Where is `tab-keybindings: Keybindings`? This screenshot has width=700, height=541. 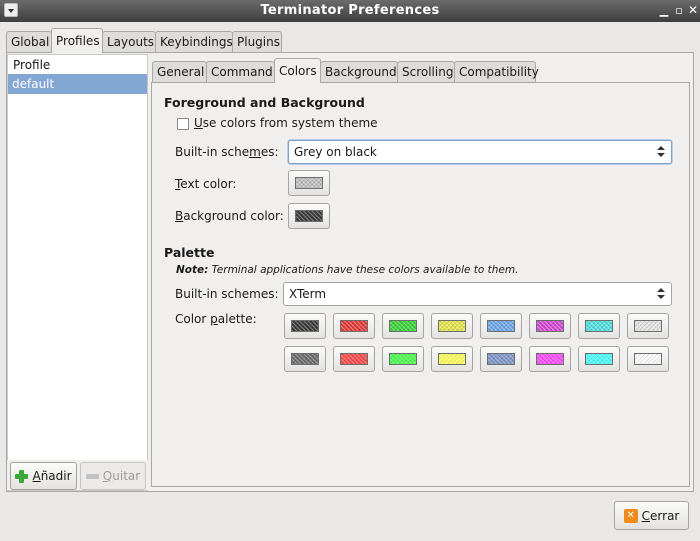
tab-keybindings: Keybindings is located at coordinates (194, 42).